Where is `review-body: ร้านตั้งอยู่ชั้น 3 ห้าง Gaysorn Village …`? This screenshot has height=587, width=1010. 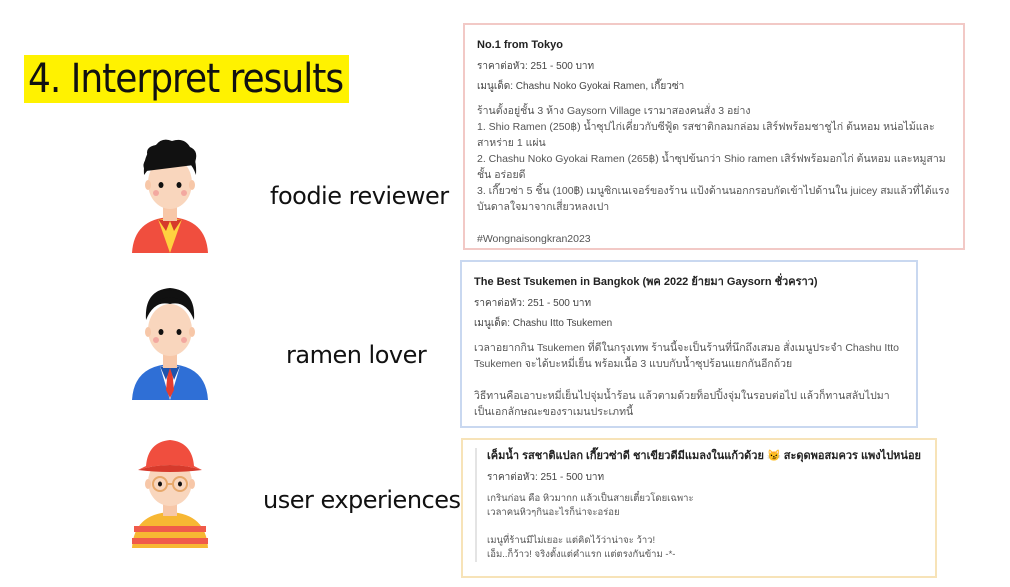 review-body: ร้านตั้งอยู่ชั้น 3 ห้าง Gaysorn Village … is located at coordinates (713, 175).